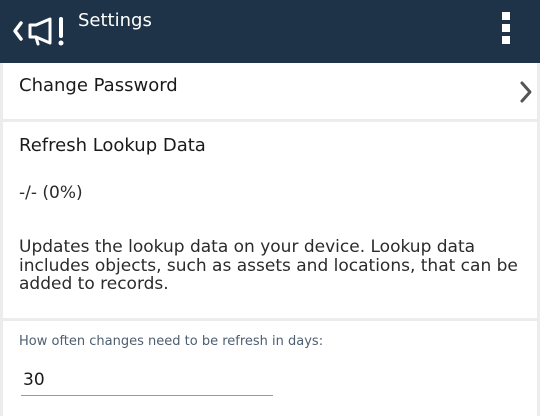  I want to click on chevron-right-icon, so click(526, 92).